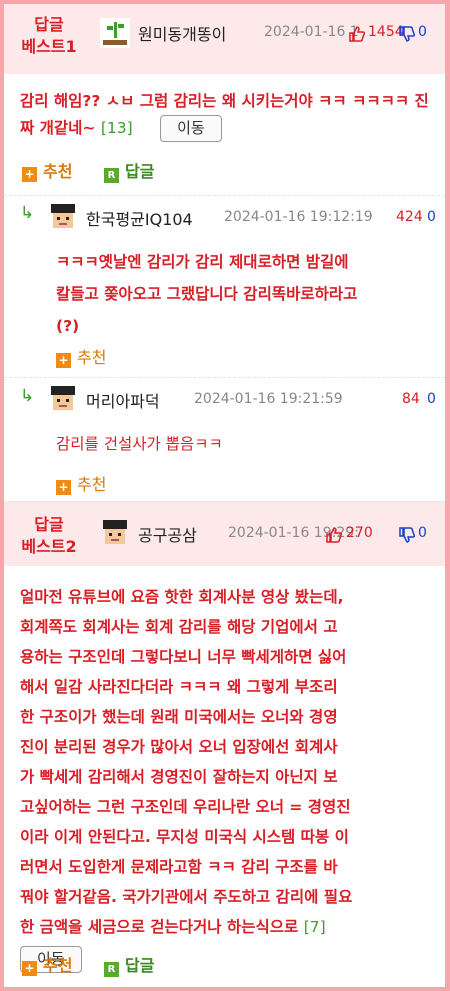 The height and width of the screenshot is (991, 450). Describe the element at coordinates (139, 218) in the screenshot. I see `author-nick: 한국평균IQ104` at that location.